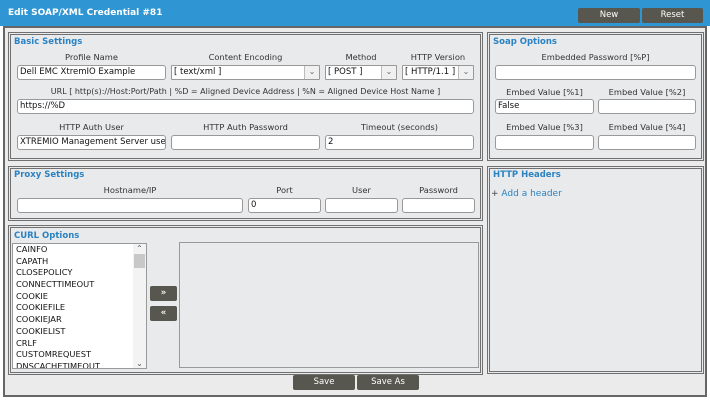 This screenshot has height=400, width=710. I want to click on profile-name-label: Profile Name, so click(91, 57).